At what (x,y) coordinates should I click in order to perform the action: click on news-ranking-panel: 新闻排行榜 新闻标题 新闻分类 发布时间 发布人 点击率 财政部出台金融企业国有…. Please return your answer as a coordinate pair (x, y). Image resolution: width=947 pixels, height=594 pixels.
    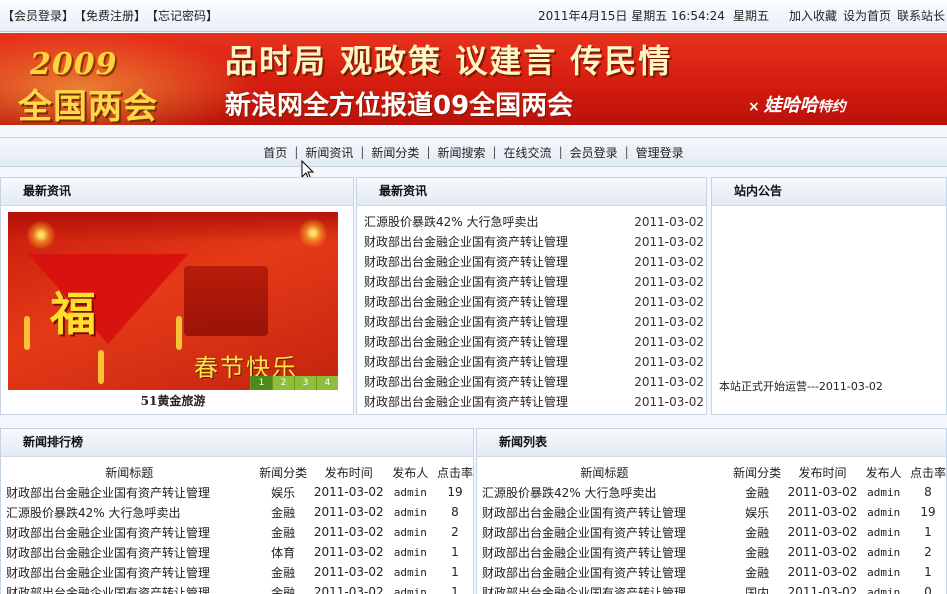
    Looking at the image, I should click on (237, 511).